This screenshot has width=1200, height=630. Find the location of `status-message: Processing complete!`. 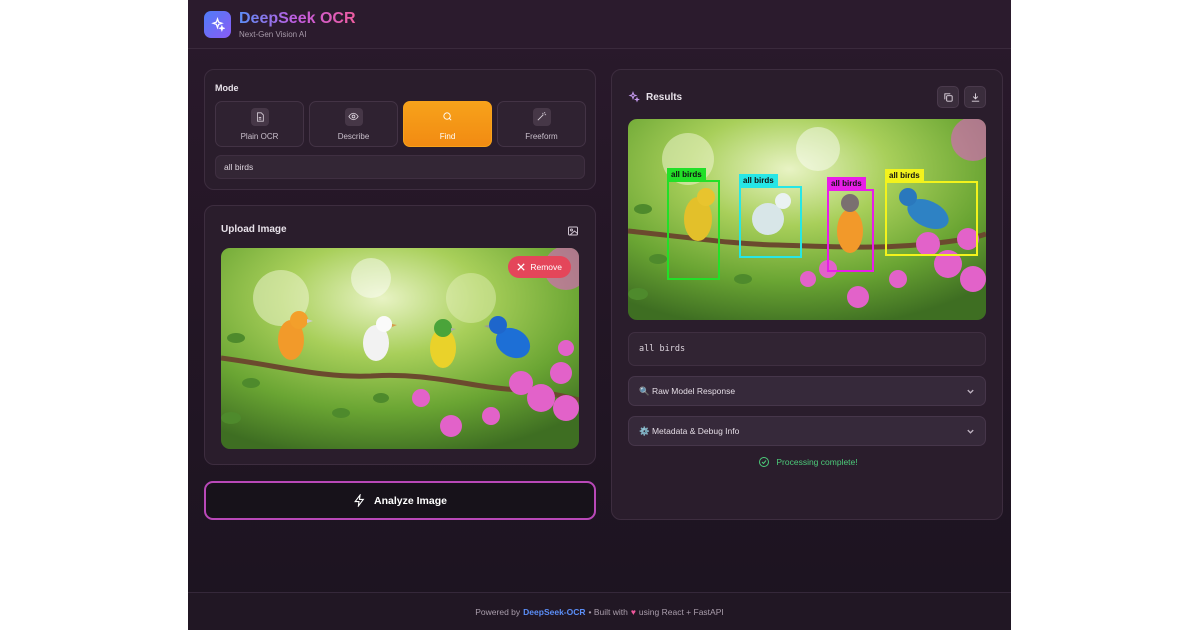

status-message: Processing complete! is located at coordinates (808, 462).